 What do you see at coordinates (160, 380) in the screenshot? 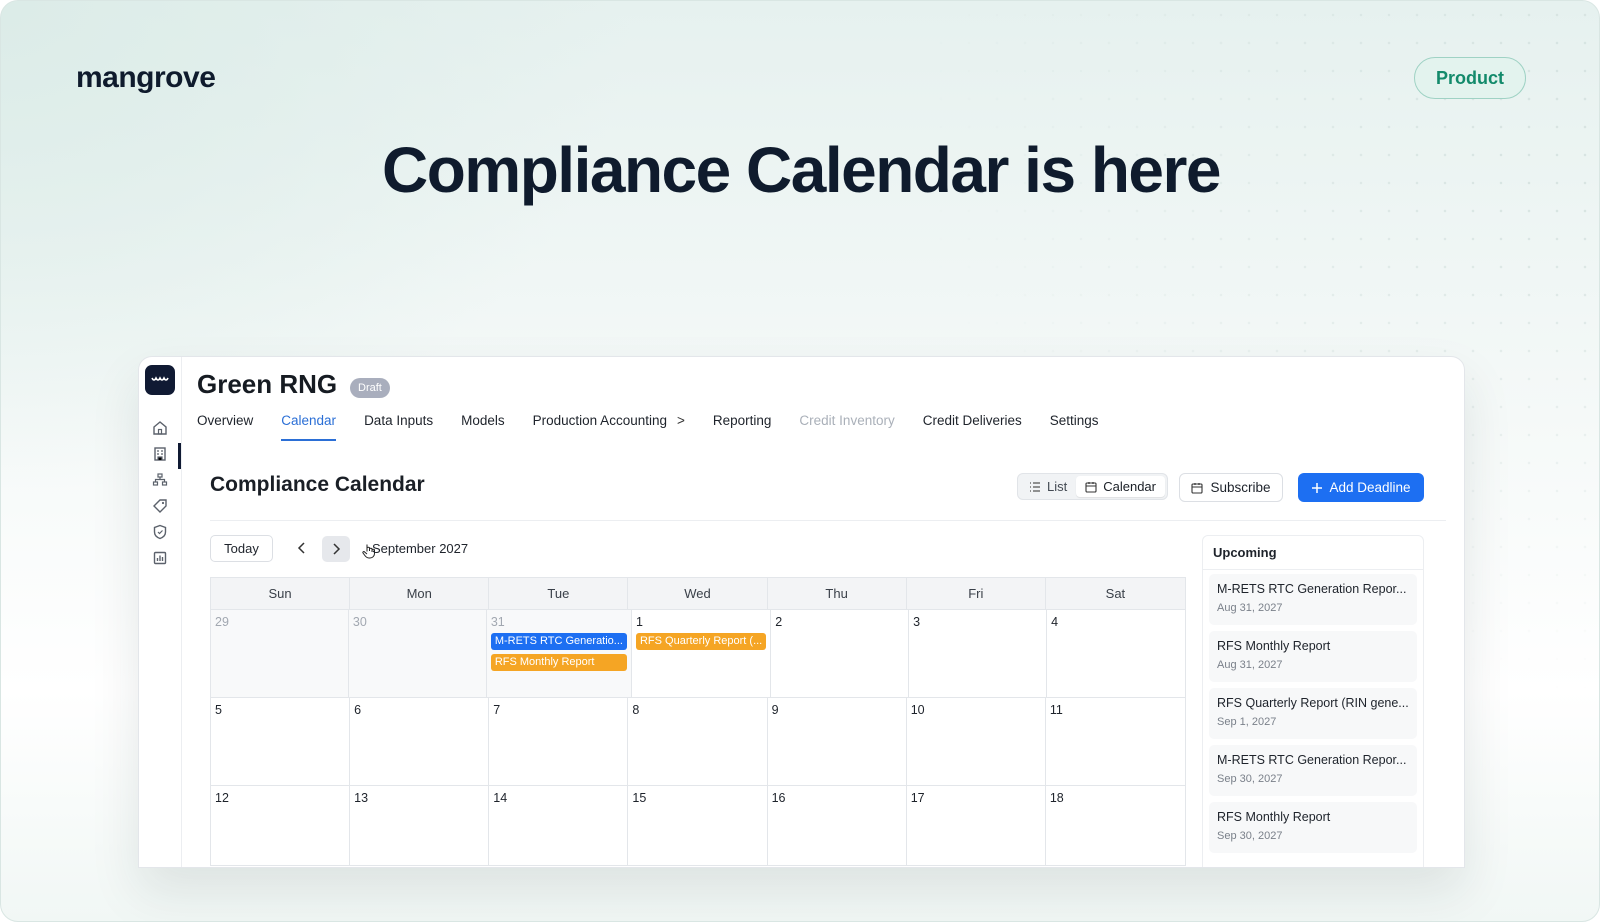
I see `app-logo-icon` at bounding box center [160, 380].